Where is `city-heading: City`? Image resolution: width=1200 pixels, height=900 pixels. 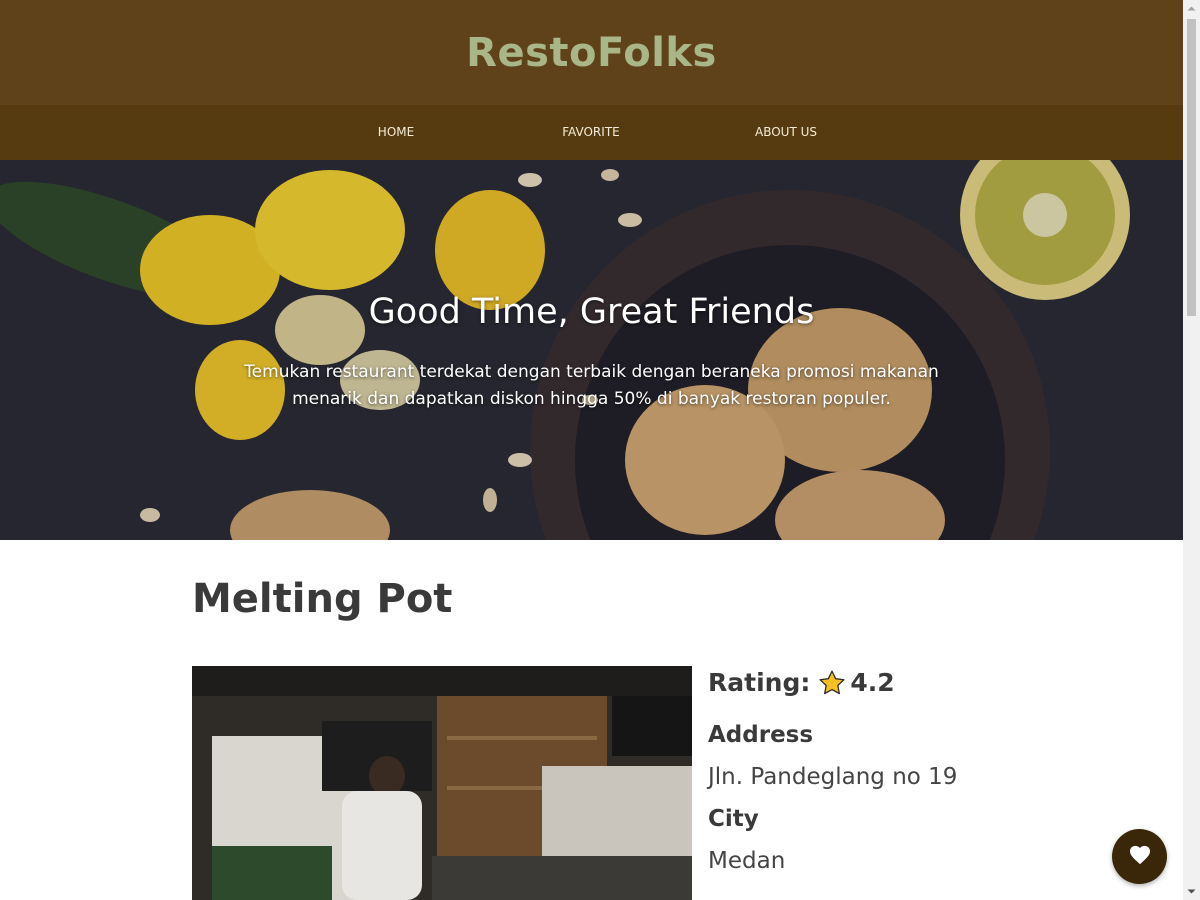 city-heading: City is located at coordinates (733, 819).